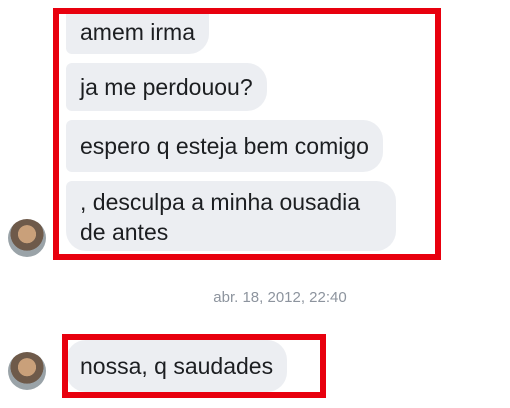  What do you see at coordinates (27, 238) in the screenshot?
I see `sender-avatar` at bounding box center [27, 238].